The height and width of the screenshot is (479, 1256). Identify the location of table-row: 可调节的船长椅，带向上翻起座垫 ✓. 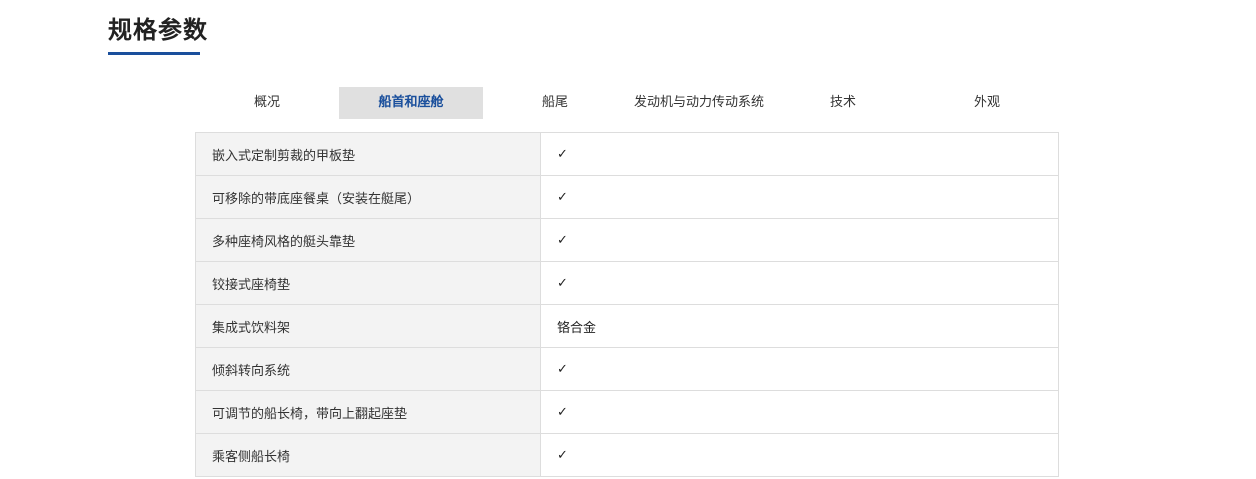
(627, 412).